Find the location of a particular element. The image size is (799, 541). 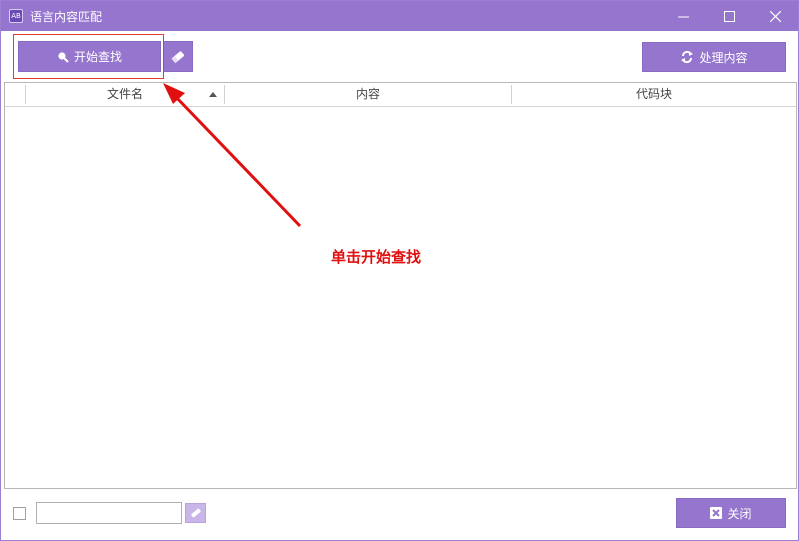

column-header-filename: 文件名 is located at coordinates (125, 94).